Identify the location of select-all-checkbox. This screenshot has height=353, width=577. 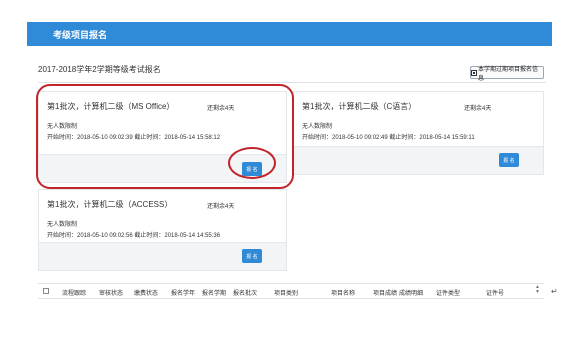
(46, 291).